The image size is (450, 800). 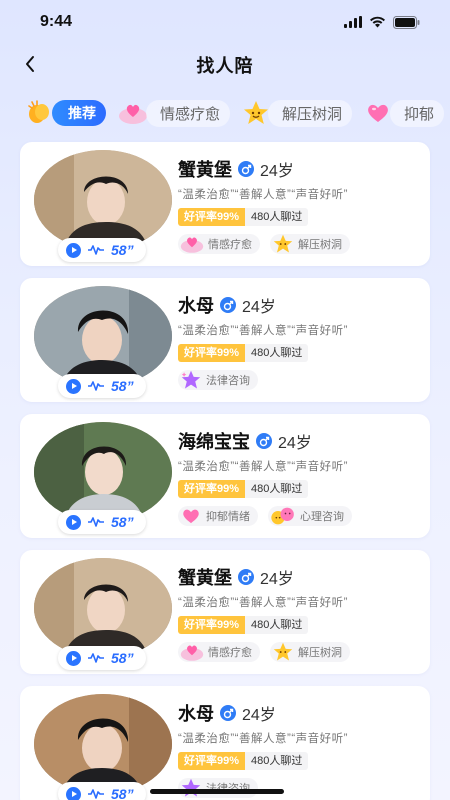 What do you see at coordinates (299, 380) in the screenshot?
I see `category-chips: 法律咨询` at bounding box center [299, 380].